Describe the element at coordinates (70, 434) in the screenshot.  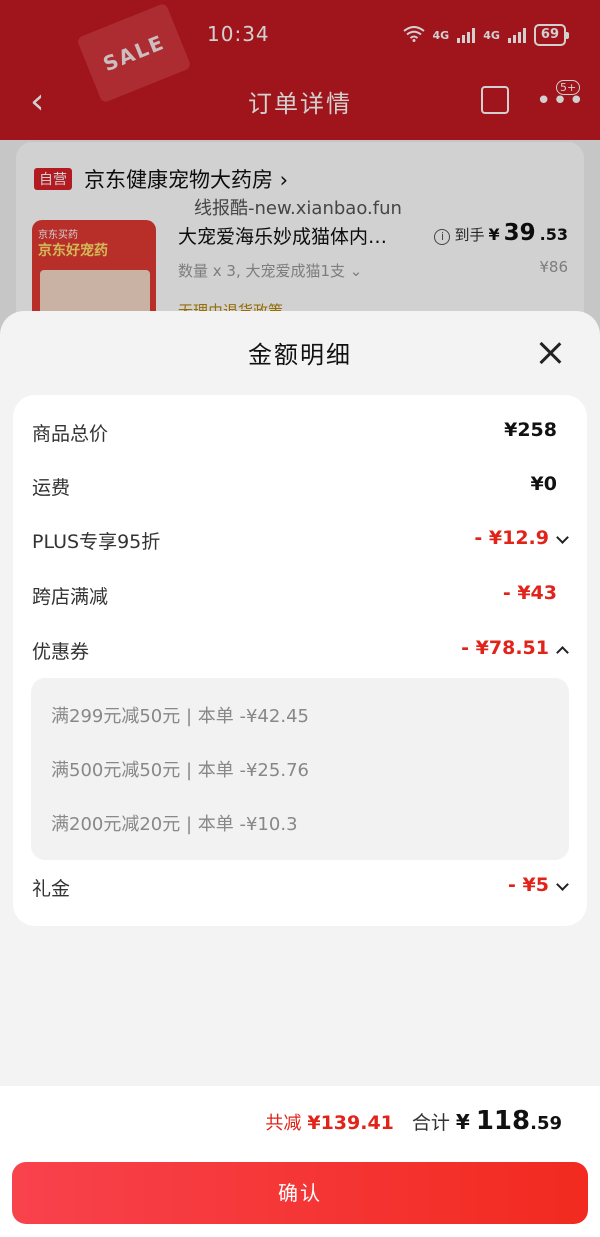
I see `goods-total-label: 商品总价` at that location.